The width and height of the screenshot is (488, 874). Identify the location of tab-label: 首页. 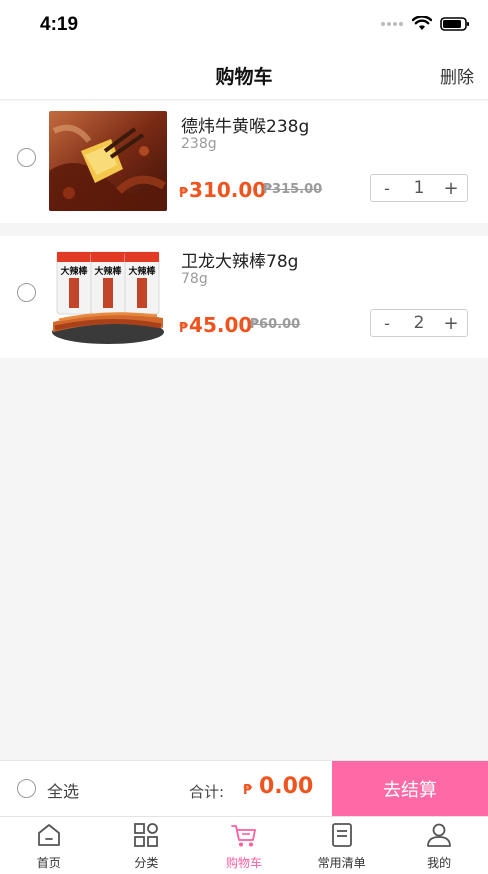
(48, 863).